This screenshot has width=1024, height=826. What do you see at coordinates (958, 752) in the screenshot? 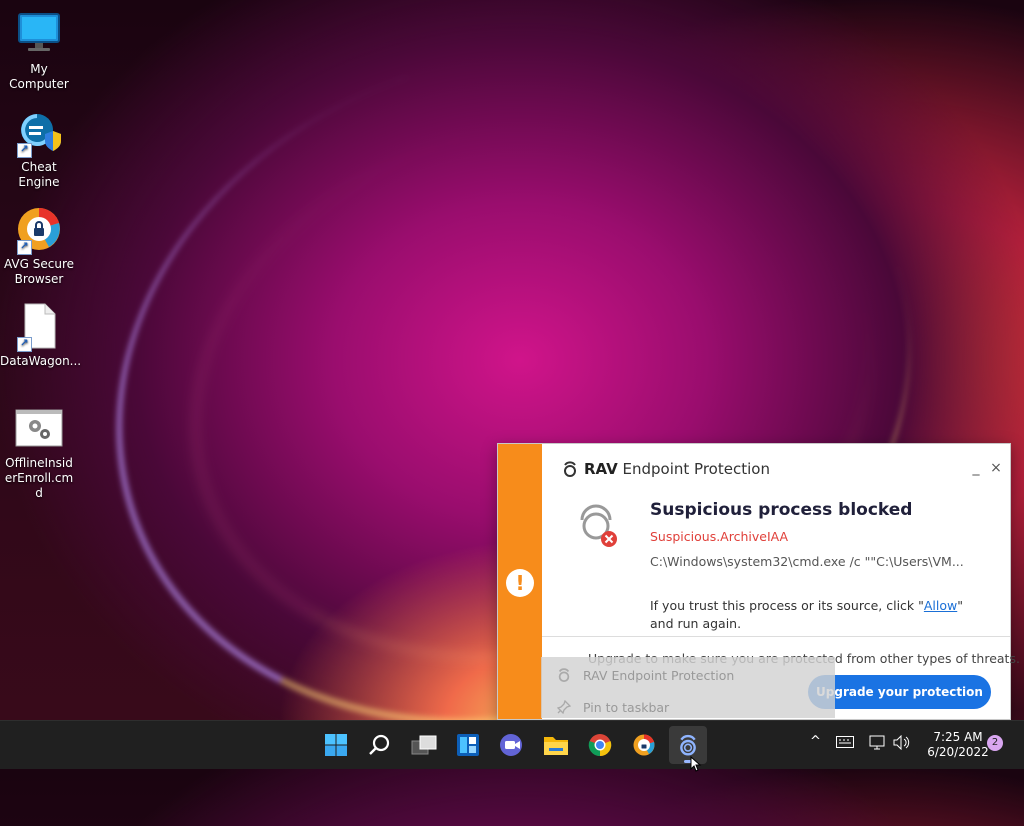
I see `clock-date: 6/20/2022` at bounding box center [958, 752].